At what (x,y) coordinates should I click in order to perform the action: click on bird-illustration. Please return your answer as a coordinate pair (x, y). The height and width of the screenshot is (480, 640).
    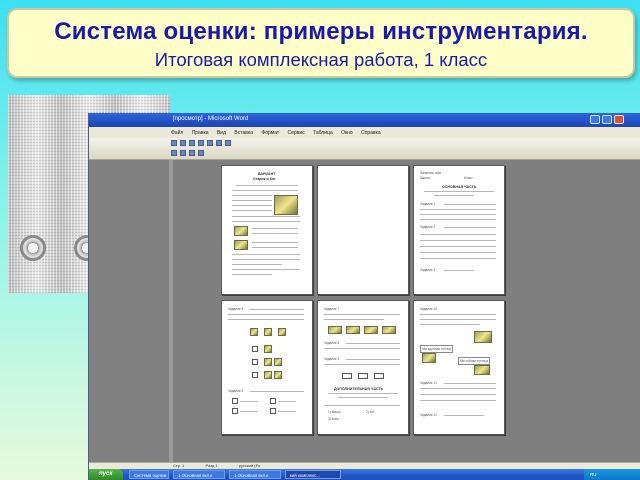
    Looking at the image, I should click on (241, 245).